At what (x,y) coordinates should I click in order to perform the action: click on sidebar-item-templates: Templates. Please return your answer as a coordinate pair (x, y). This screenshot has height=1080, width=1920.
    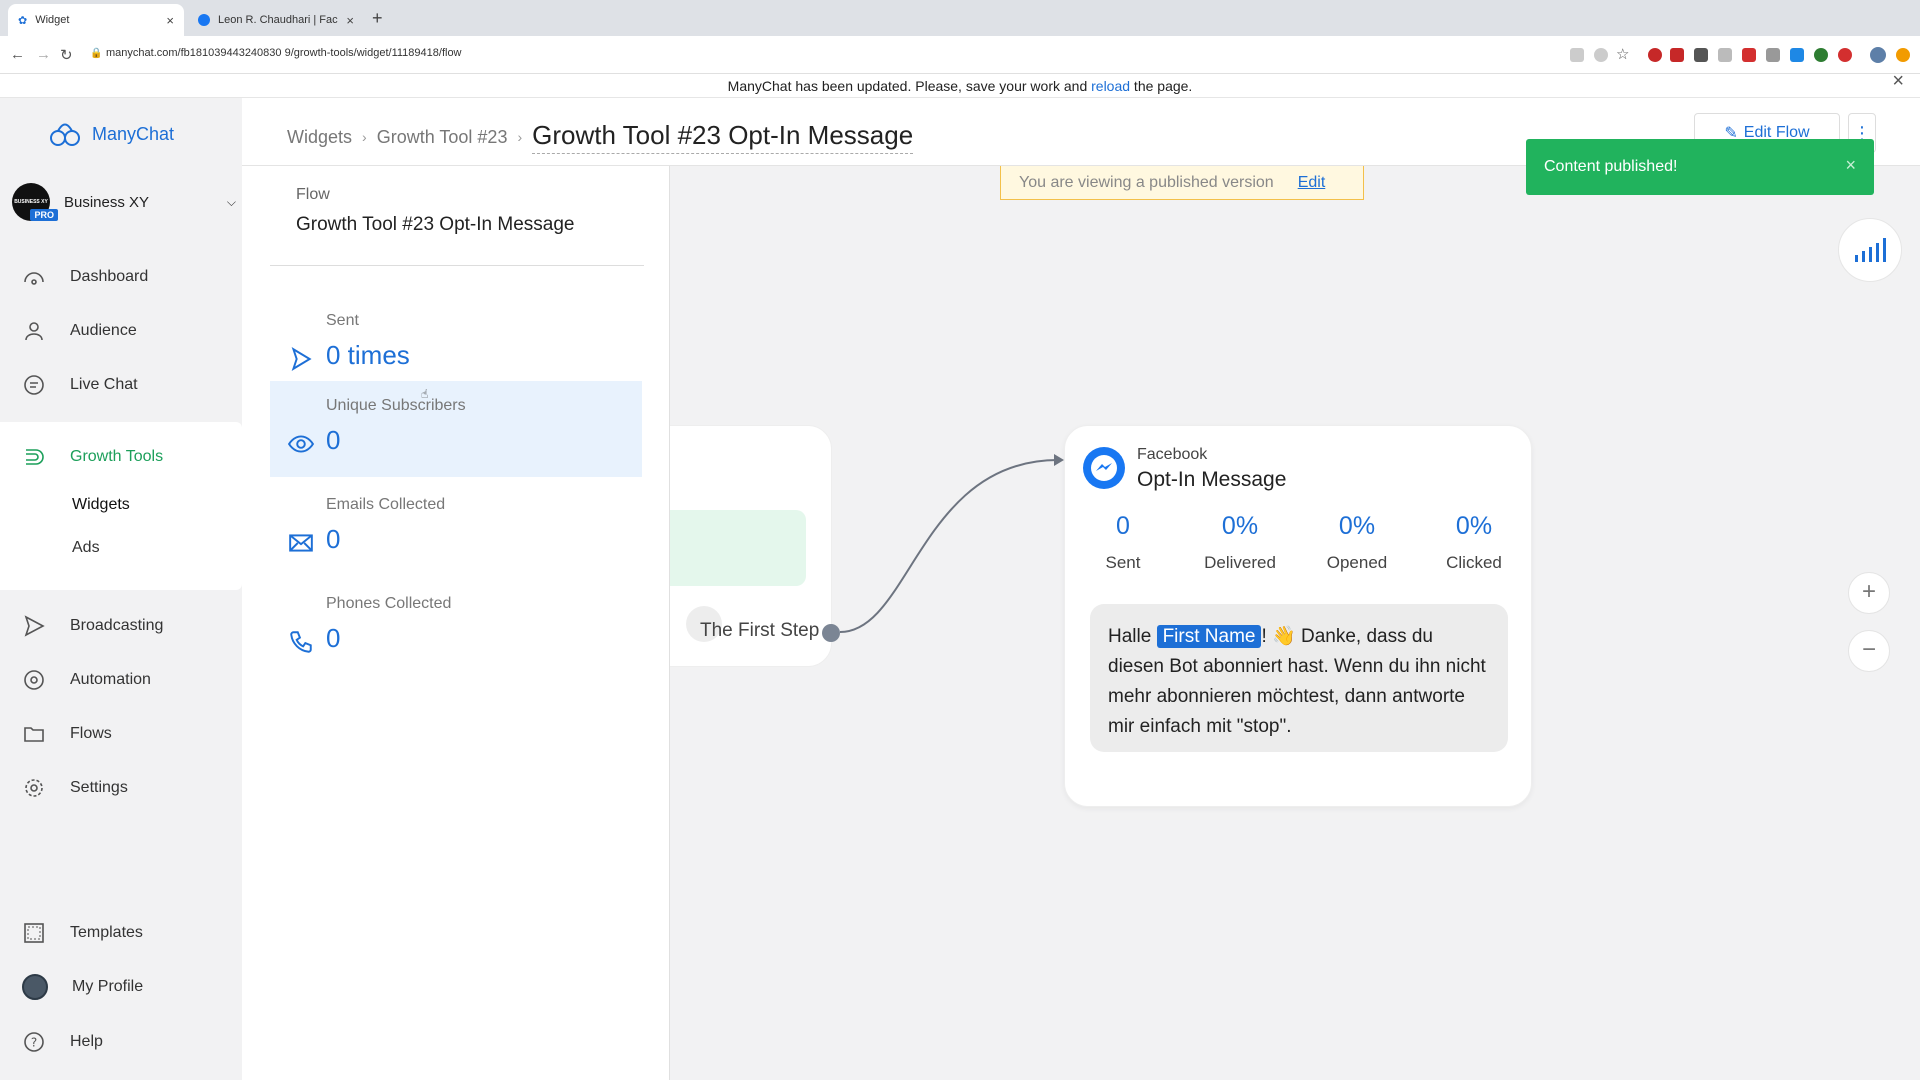
    Looking at the image, I should click on (82, 933).